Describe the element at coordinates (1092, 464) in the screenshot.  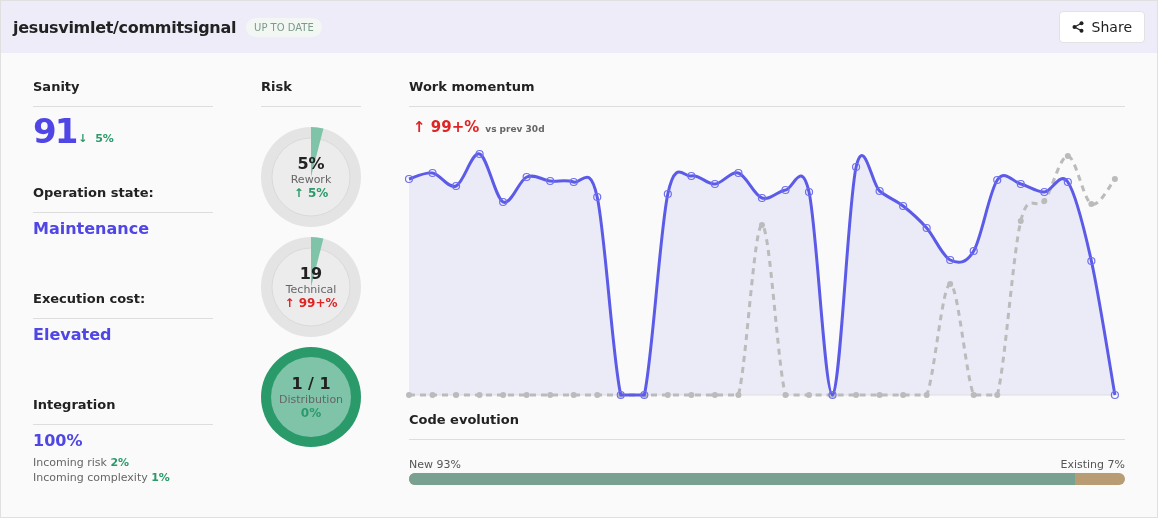
I see `existing-code-label: Existing 7%` at that location.